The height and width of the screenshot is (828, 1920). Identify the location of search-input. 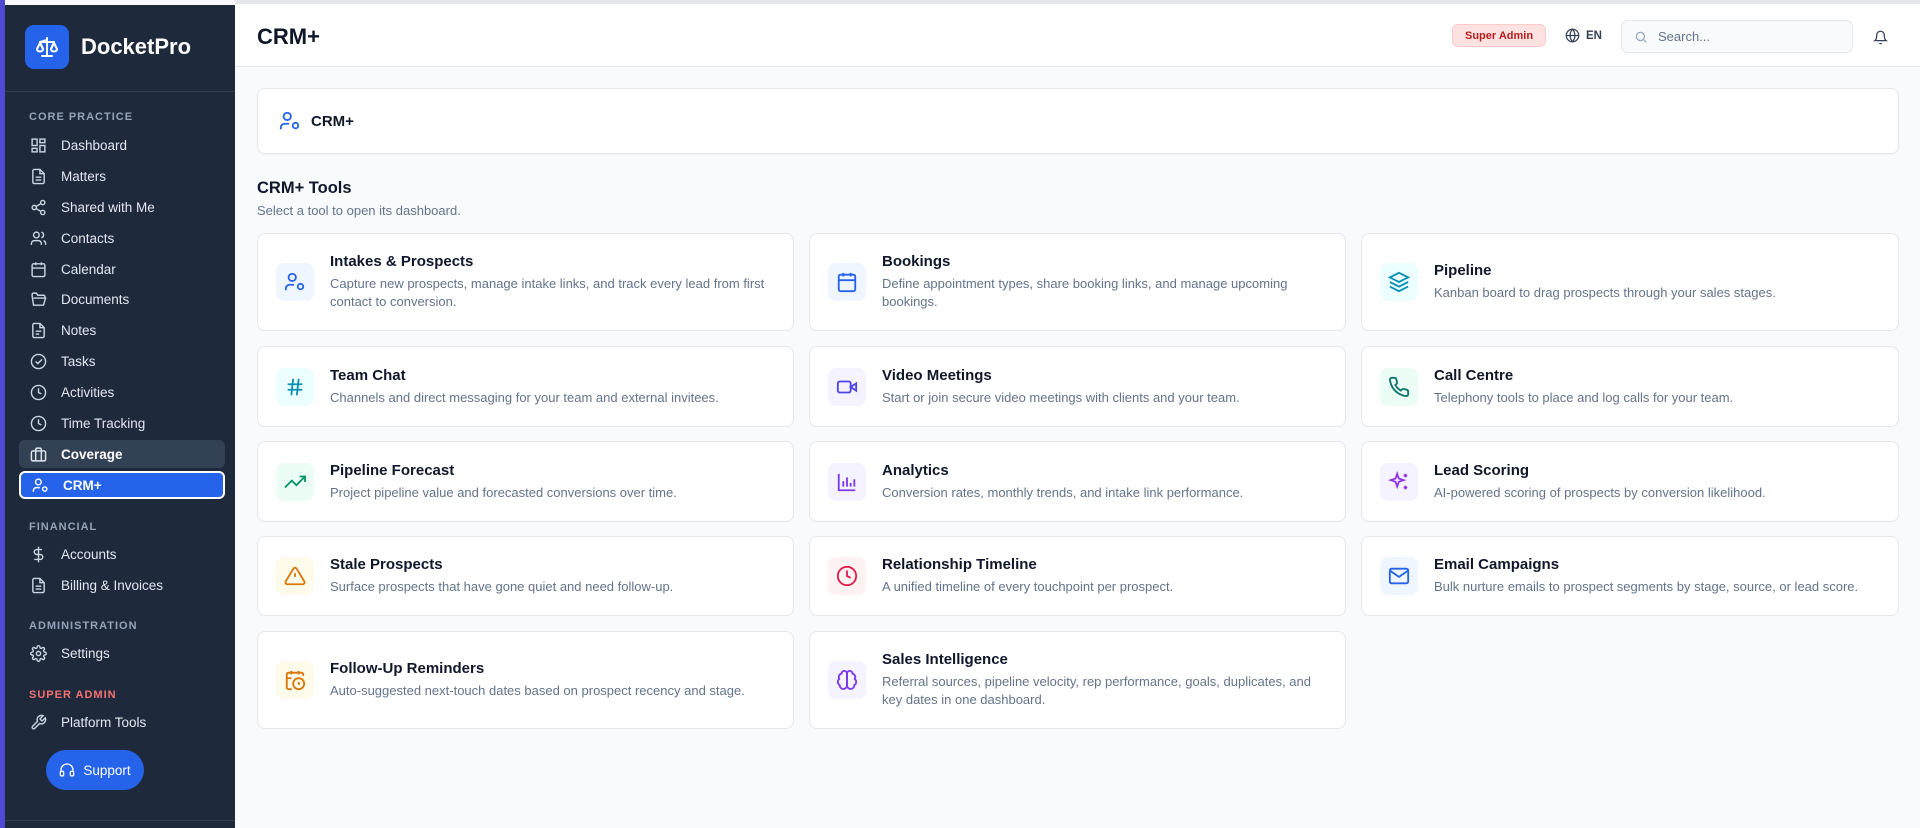
(1748, 36).